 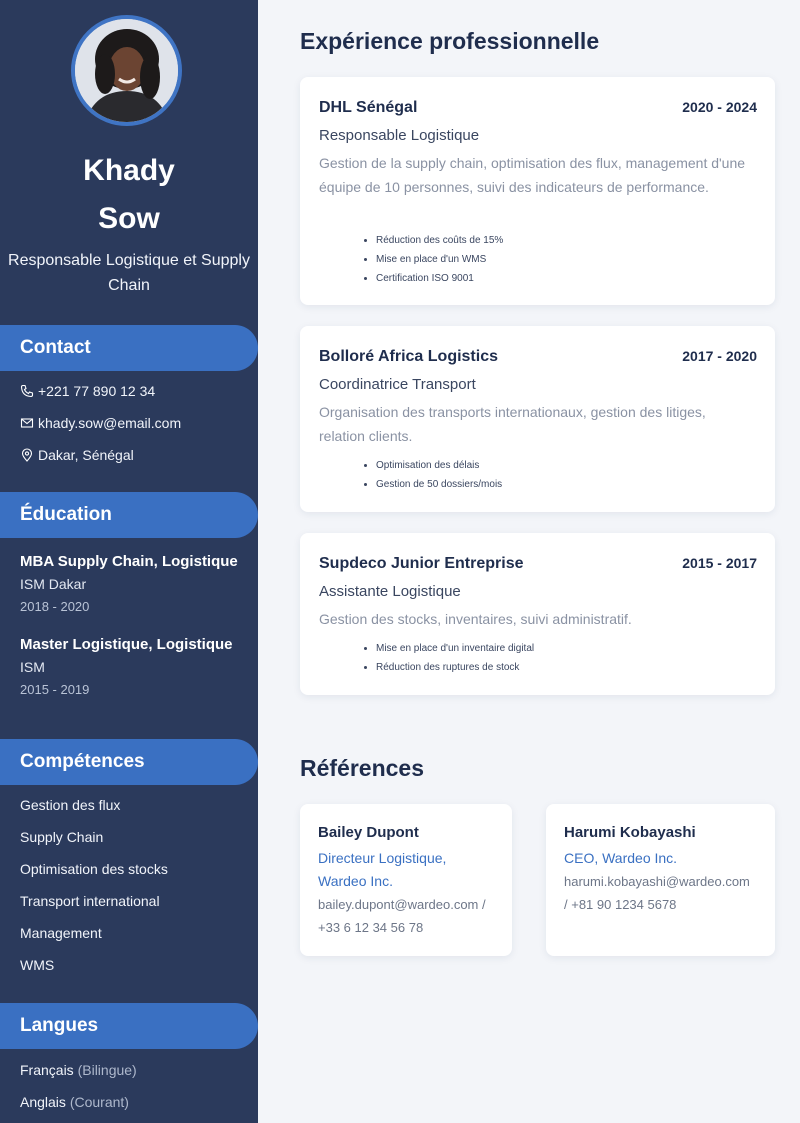 I want to click on job-role: Assistante Logistique, so click(x=390, y=591).